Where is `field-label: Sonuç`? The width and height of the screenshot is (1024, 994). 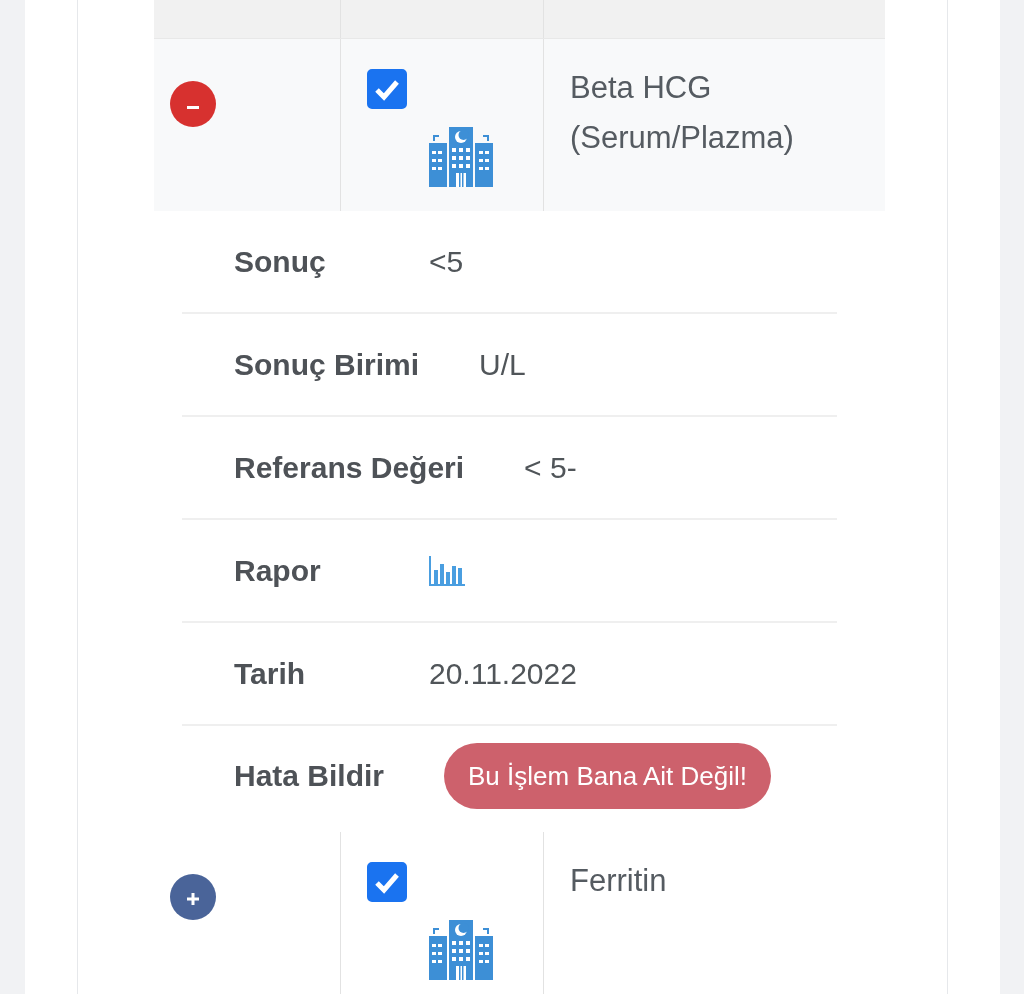 field-label: Sonuç is located at coordinates (280, 261).